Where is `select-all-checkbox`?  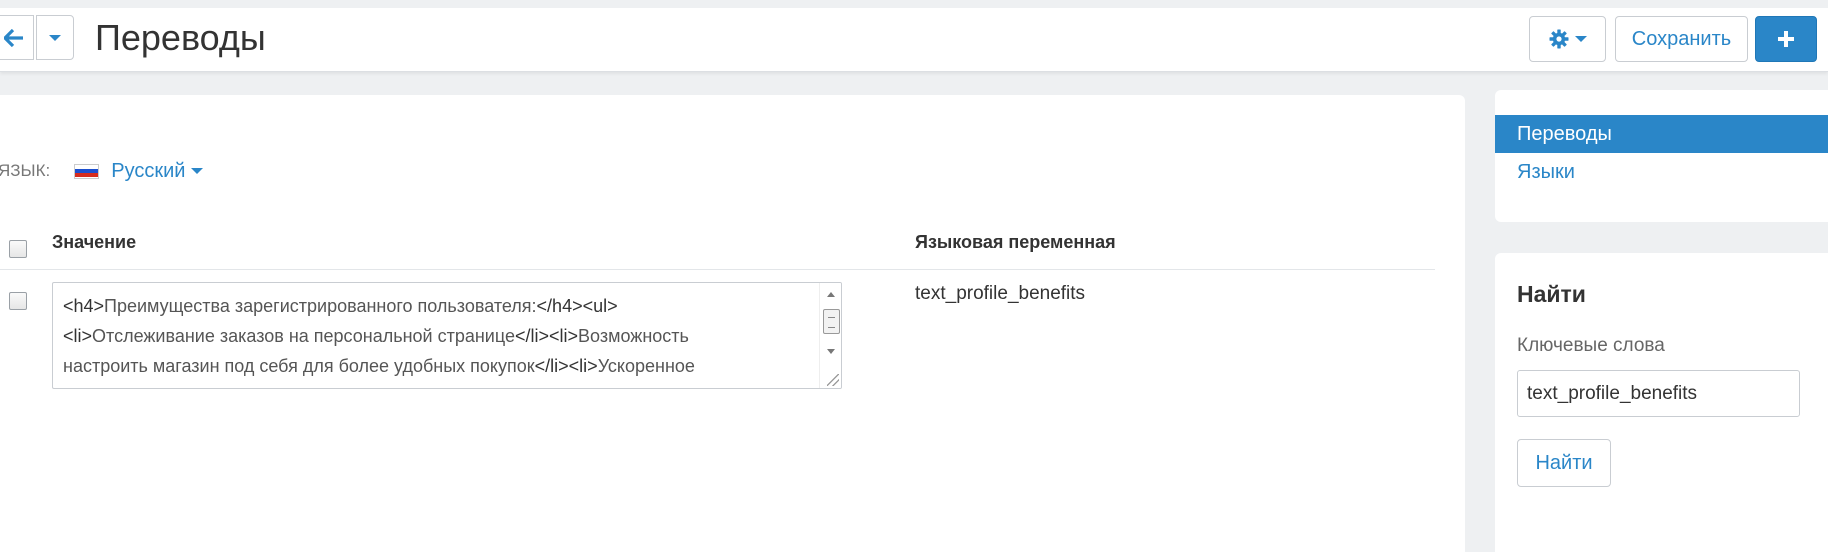 select-all-checkbox is located at coordinates (18, 249).